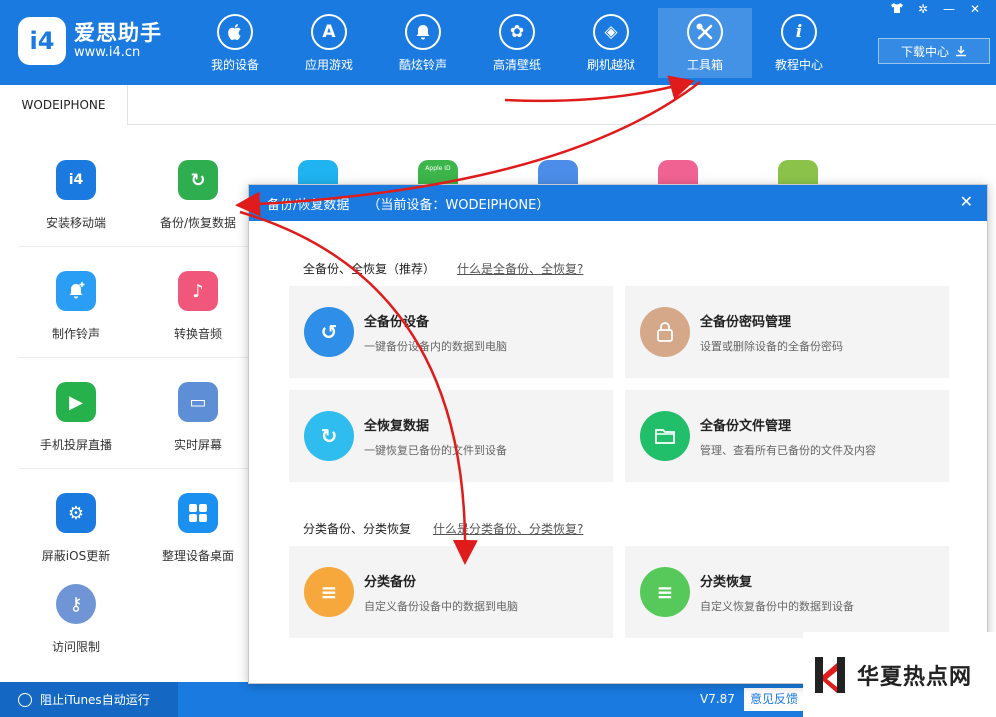 This screenshot has width=996, height=717. I want to click on window-controls: ✲ — ✕, so click(936, 9).